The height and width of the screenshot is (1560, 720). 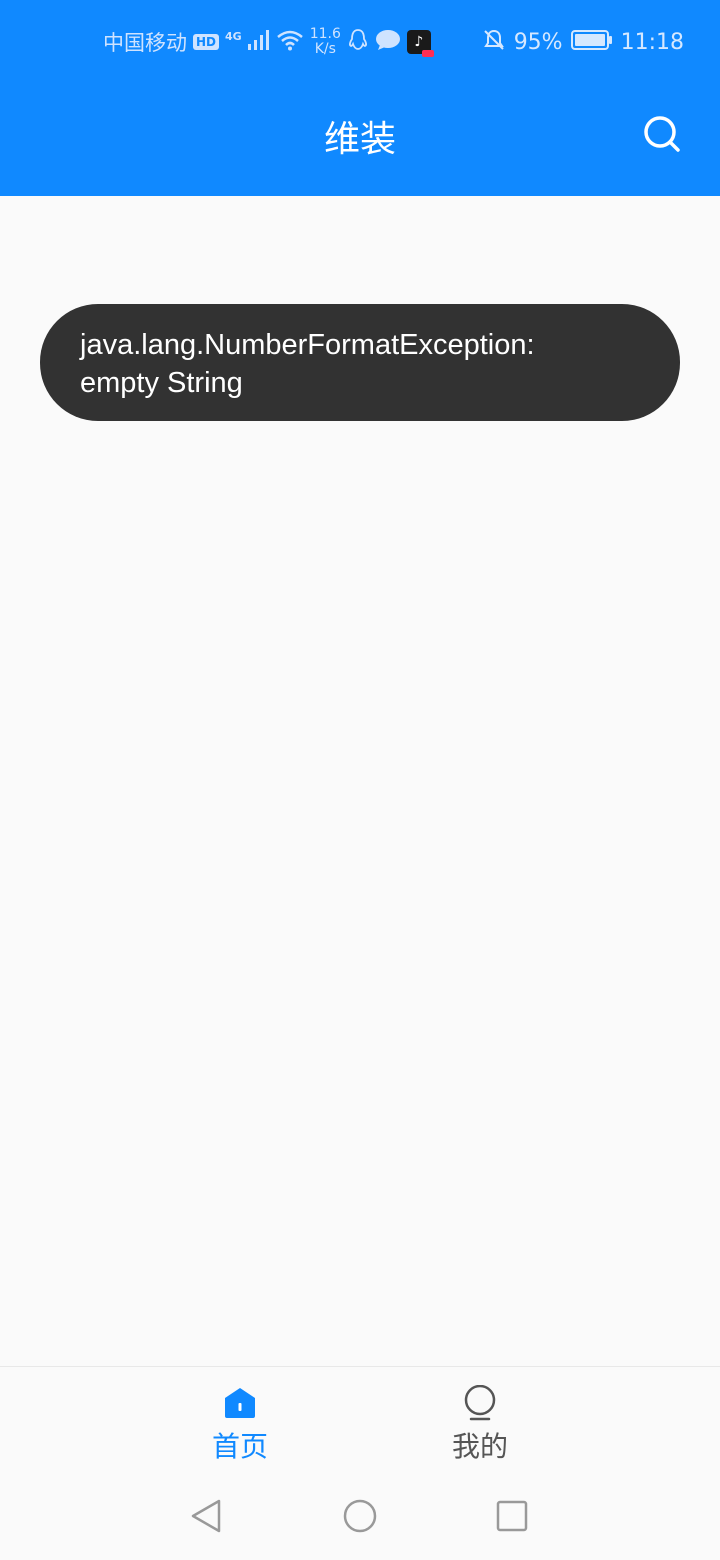 What do you see at coordinates (591, 42) in the screenshot?
I see `battery-icon` at bounding box center [591, 42].